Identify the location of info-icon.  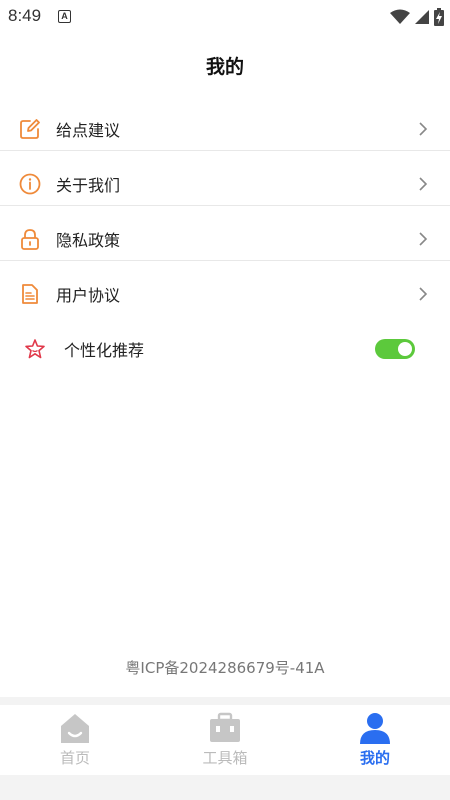
(30, 183).